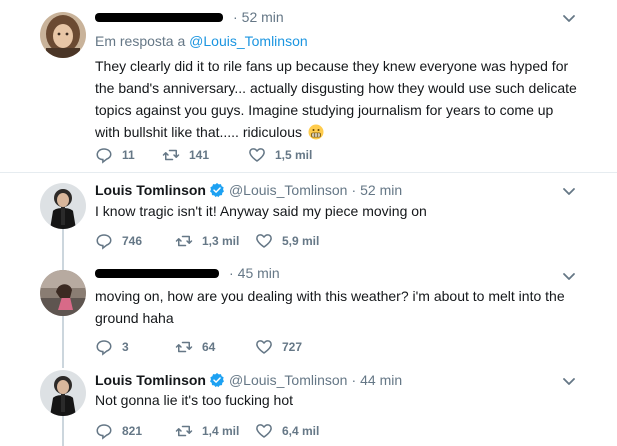  I want to click on retweet-count: 141, so click(199, 155).